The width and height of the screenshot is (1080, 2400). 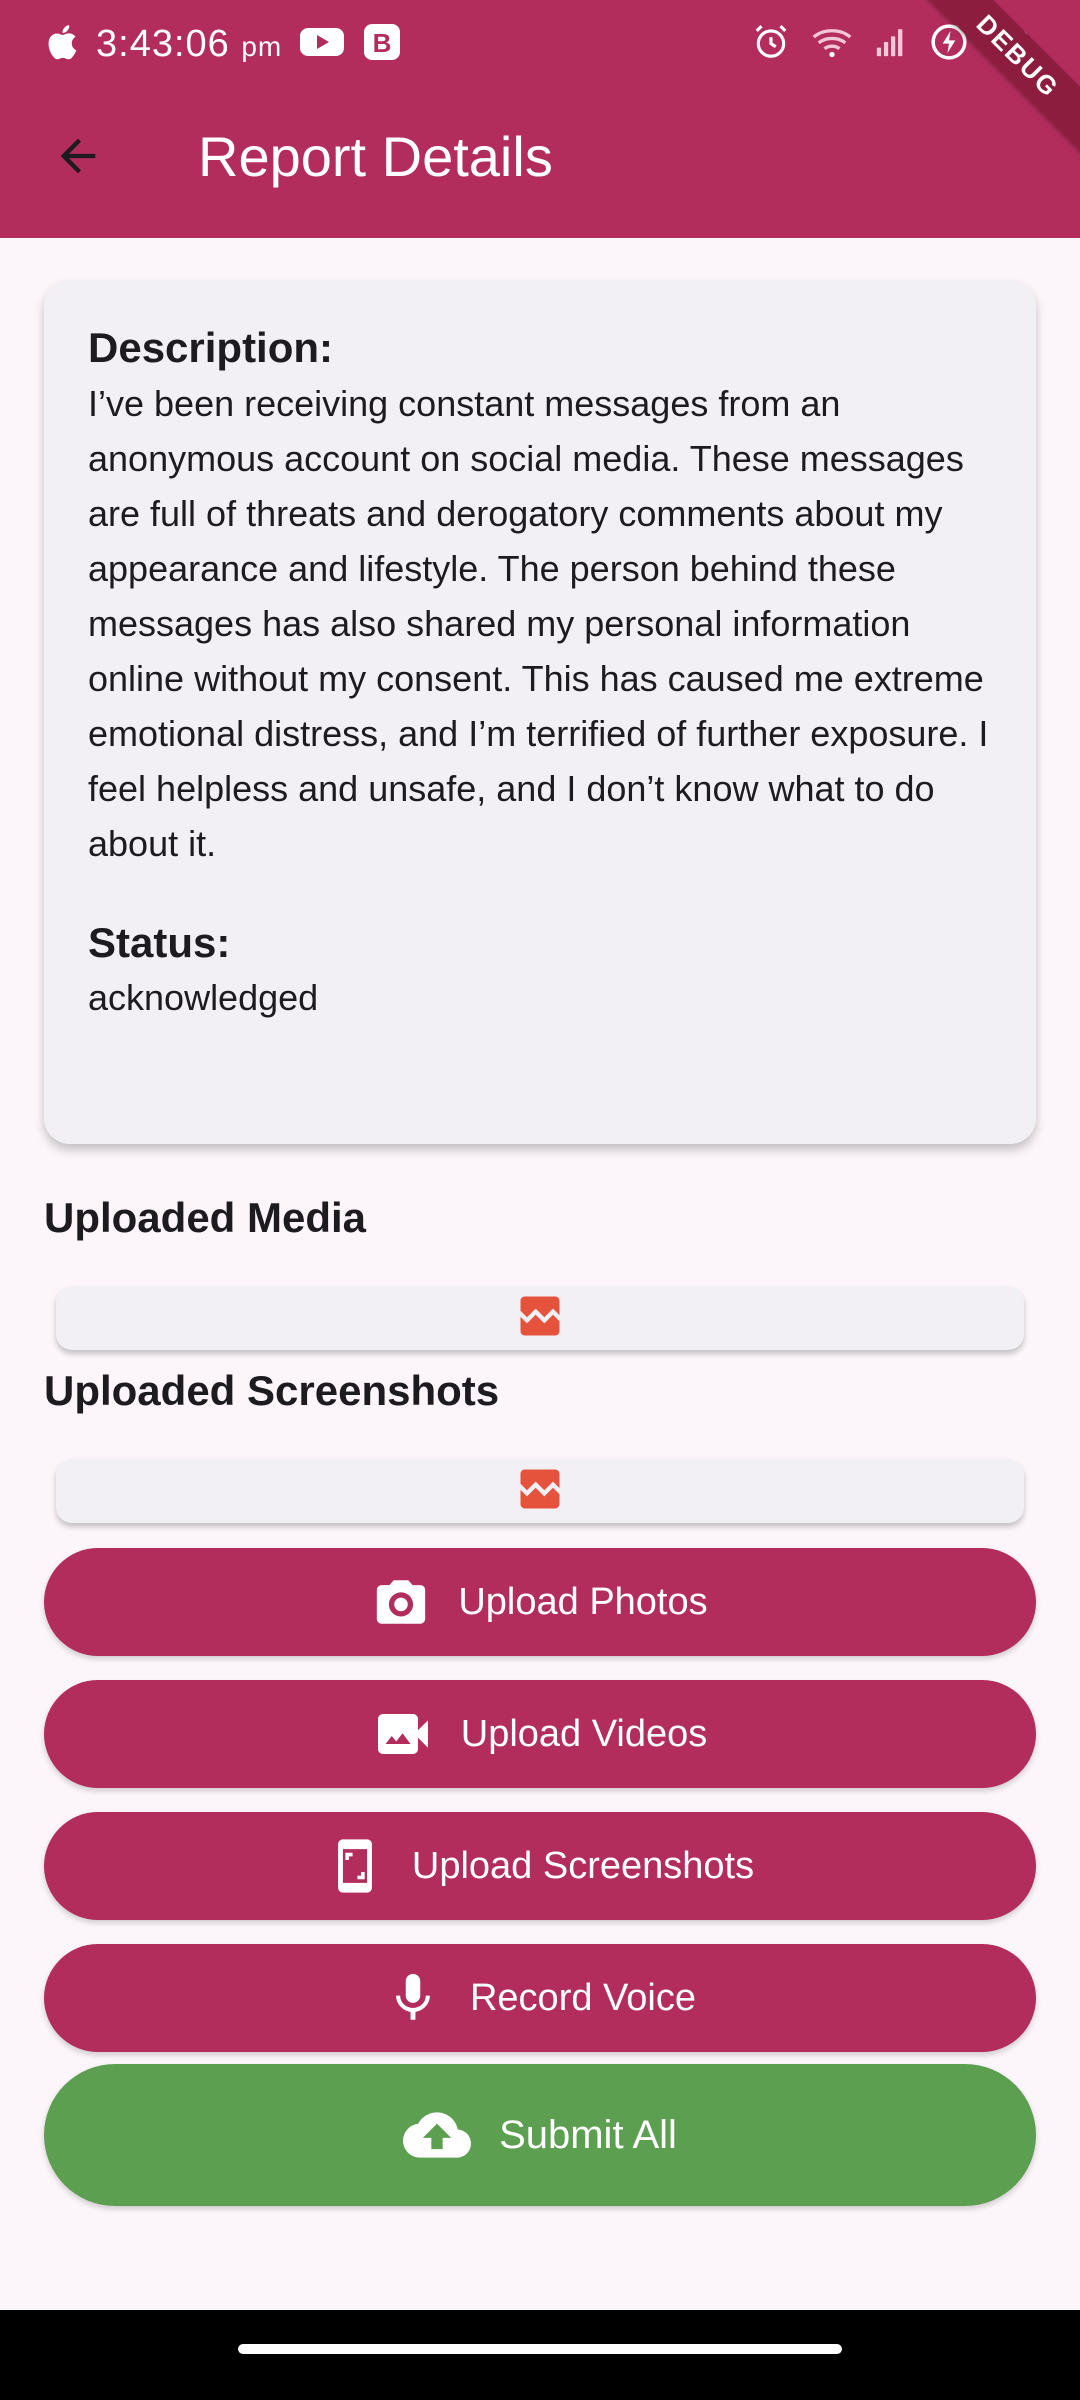 I want to click on youtube-icon, so click(x=322, y=44).